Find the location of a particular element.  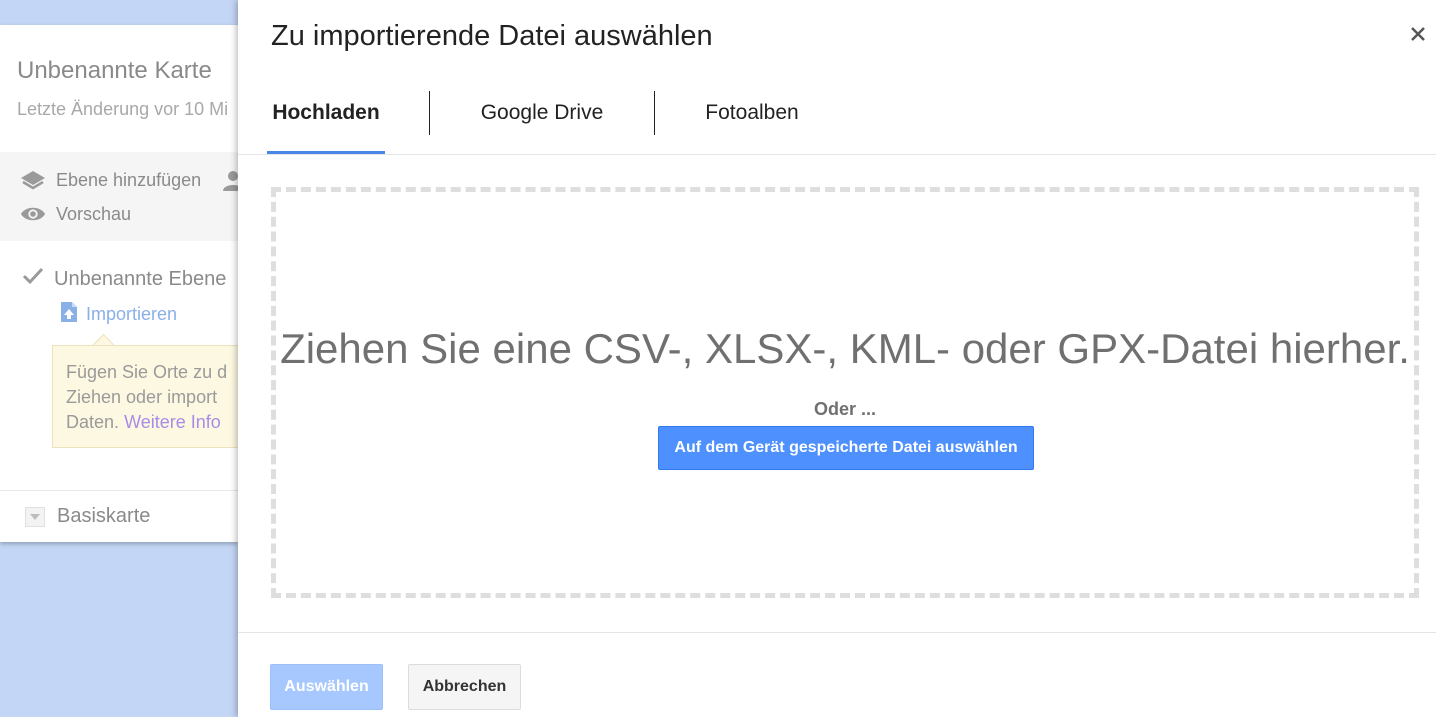

hint-line-1: Fügen Sie Orte zu d is located at coordinates (147, 372).